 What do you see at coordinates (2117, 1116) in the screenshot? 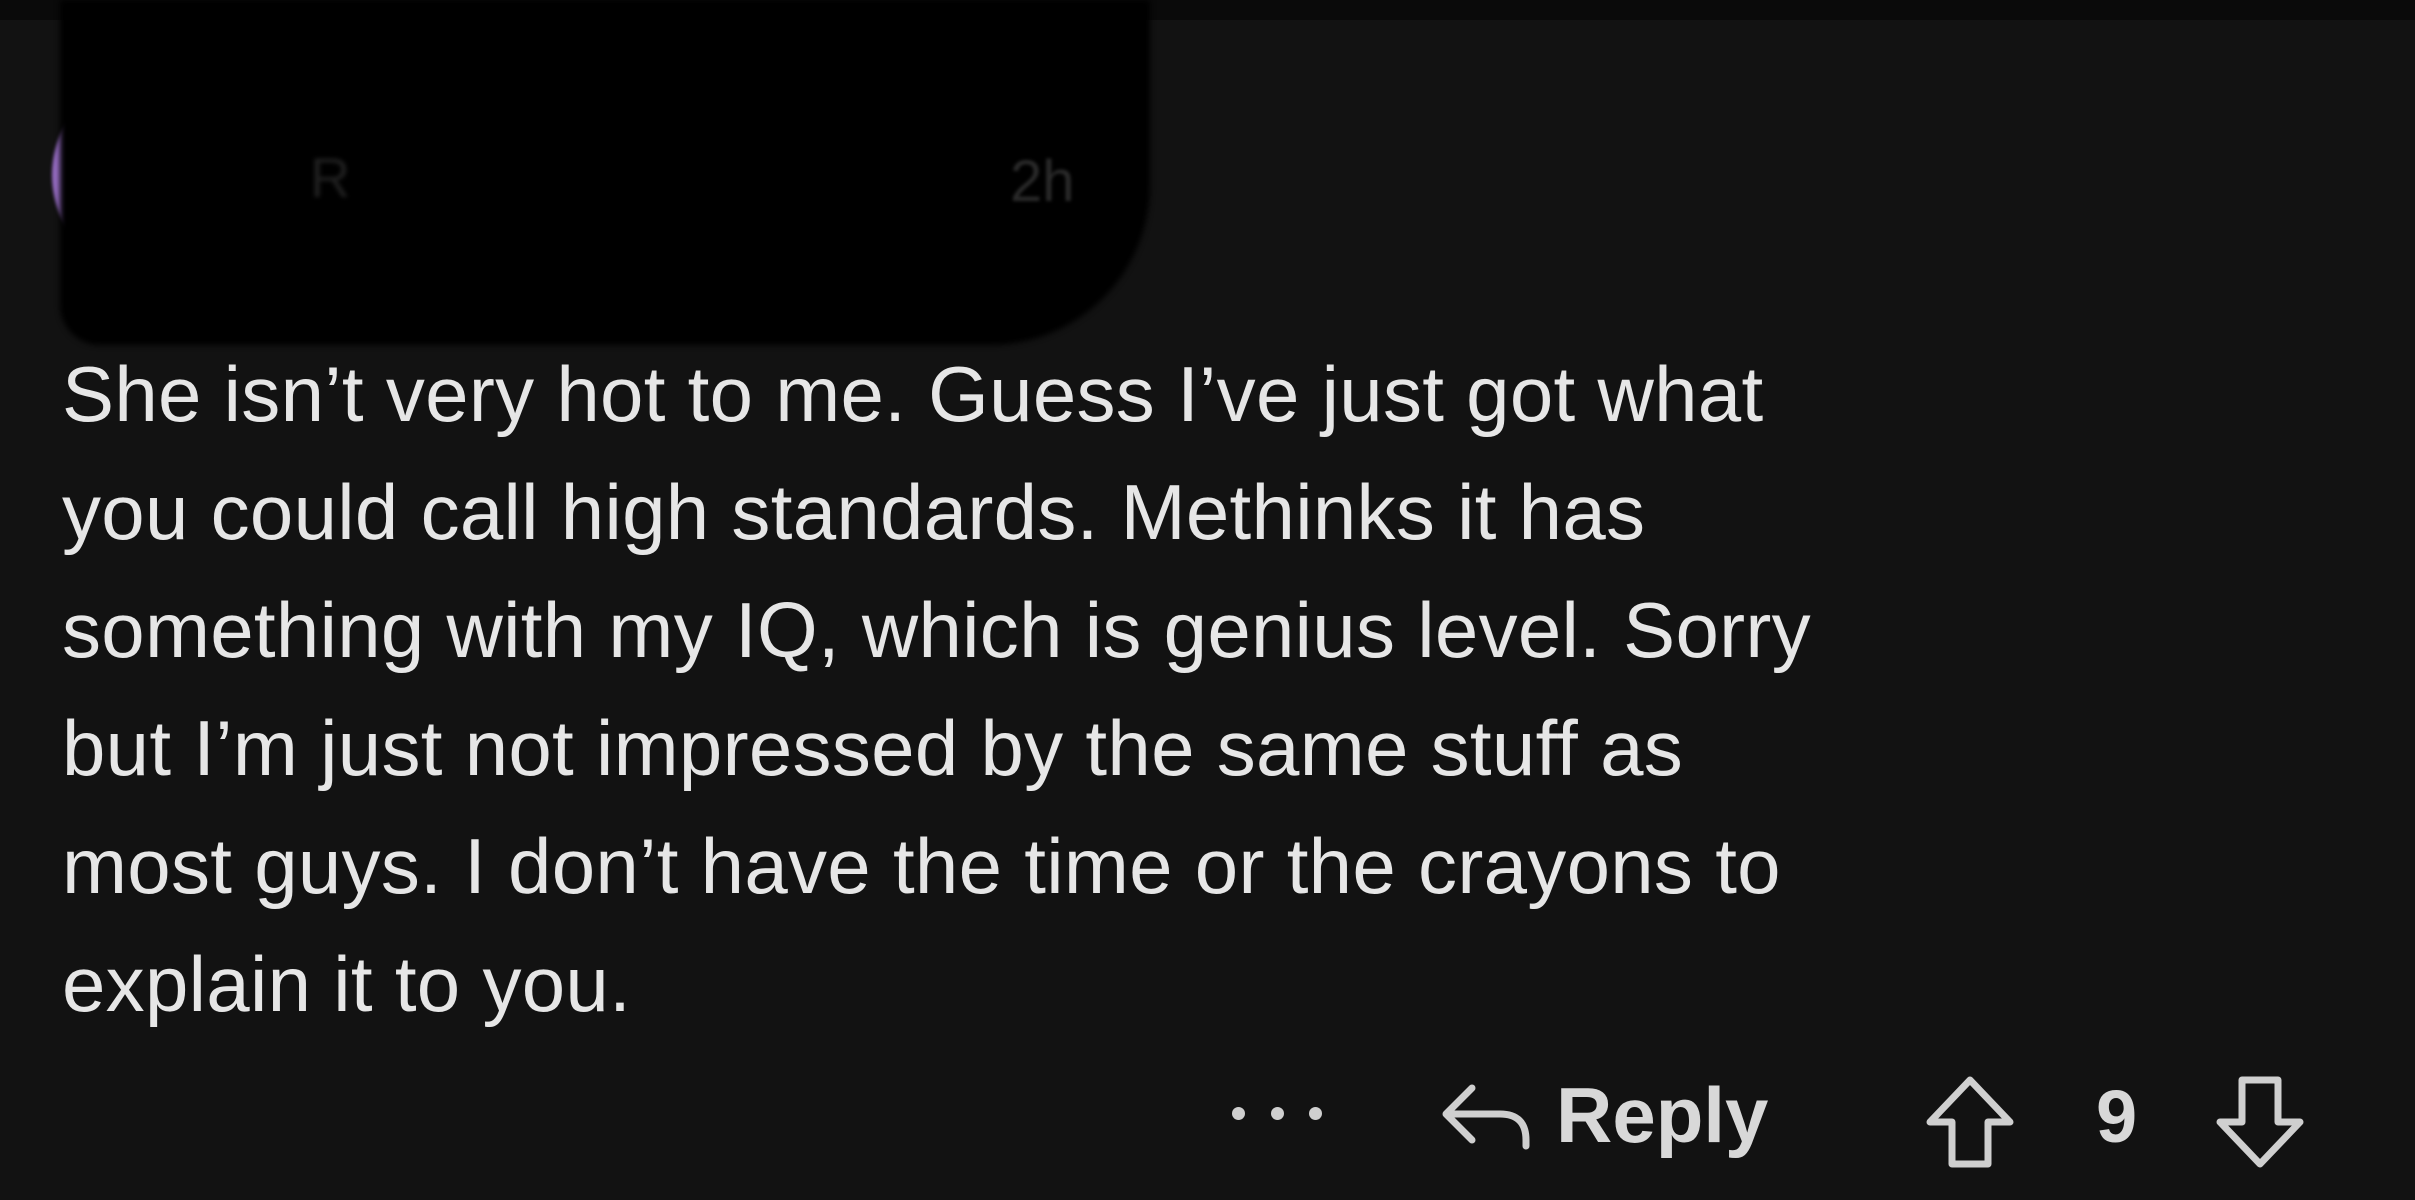
I see `vote-score: 9` at bounding box center [2117, 1116].